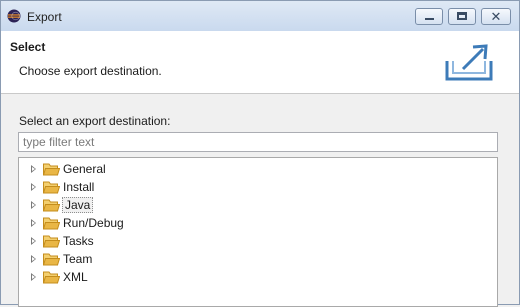  What do you see at coordinates (169, 169) in the screenshot?
I see `tree-item-general: General` at bounding box center [169, 169].